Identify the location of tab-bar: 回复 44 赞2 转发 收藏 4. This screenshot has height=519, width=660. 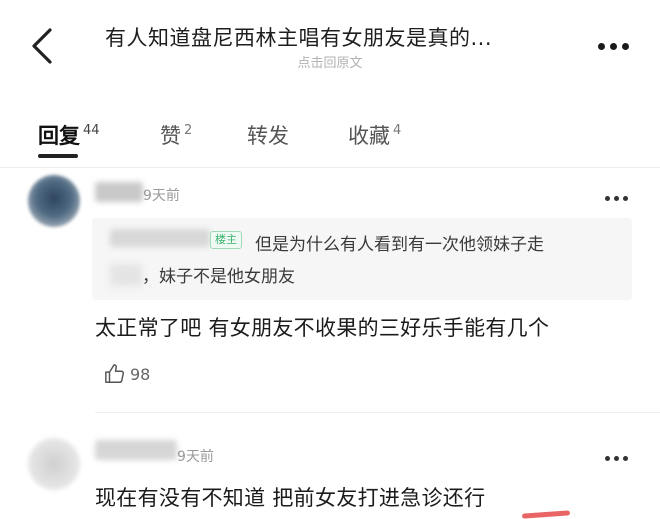
(330, 136).